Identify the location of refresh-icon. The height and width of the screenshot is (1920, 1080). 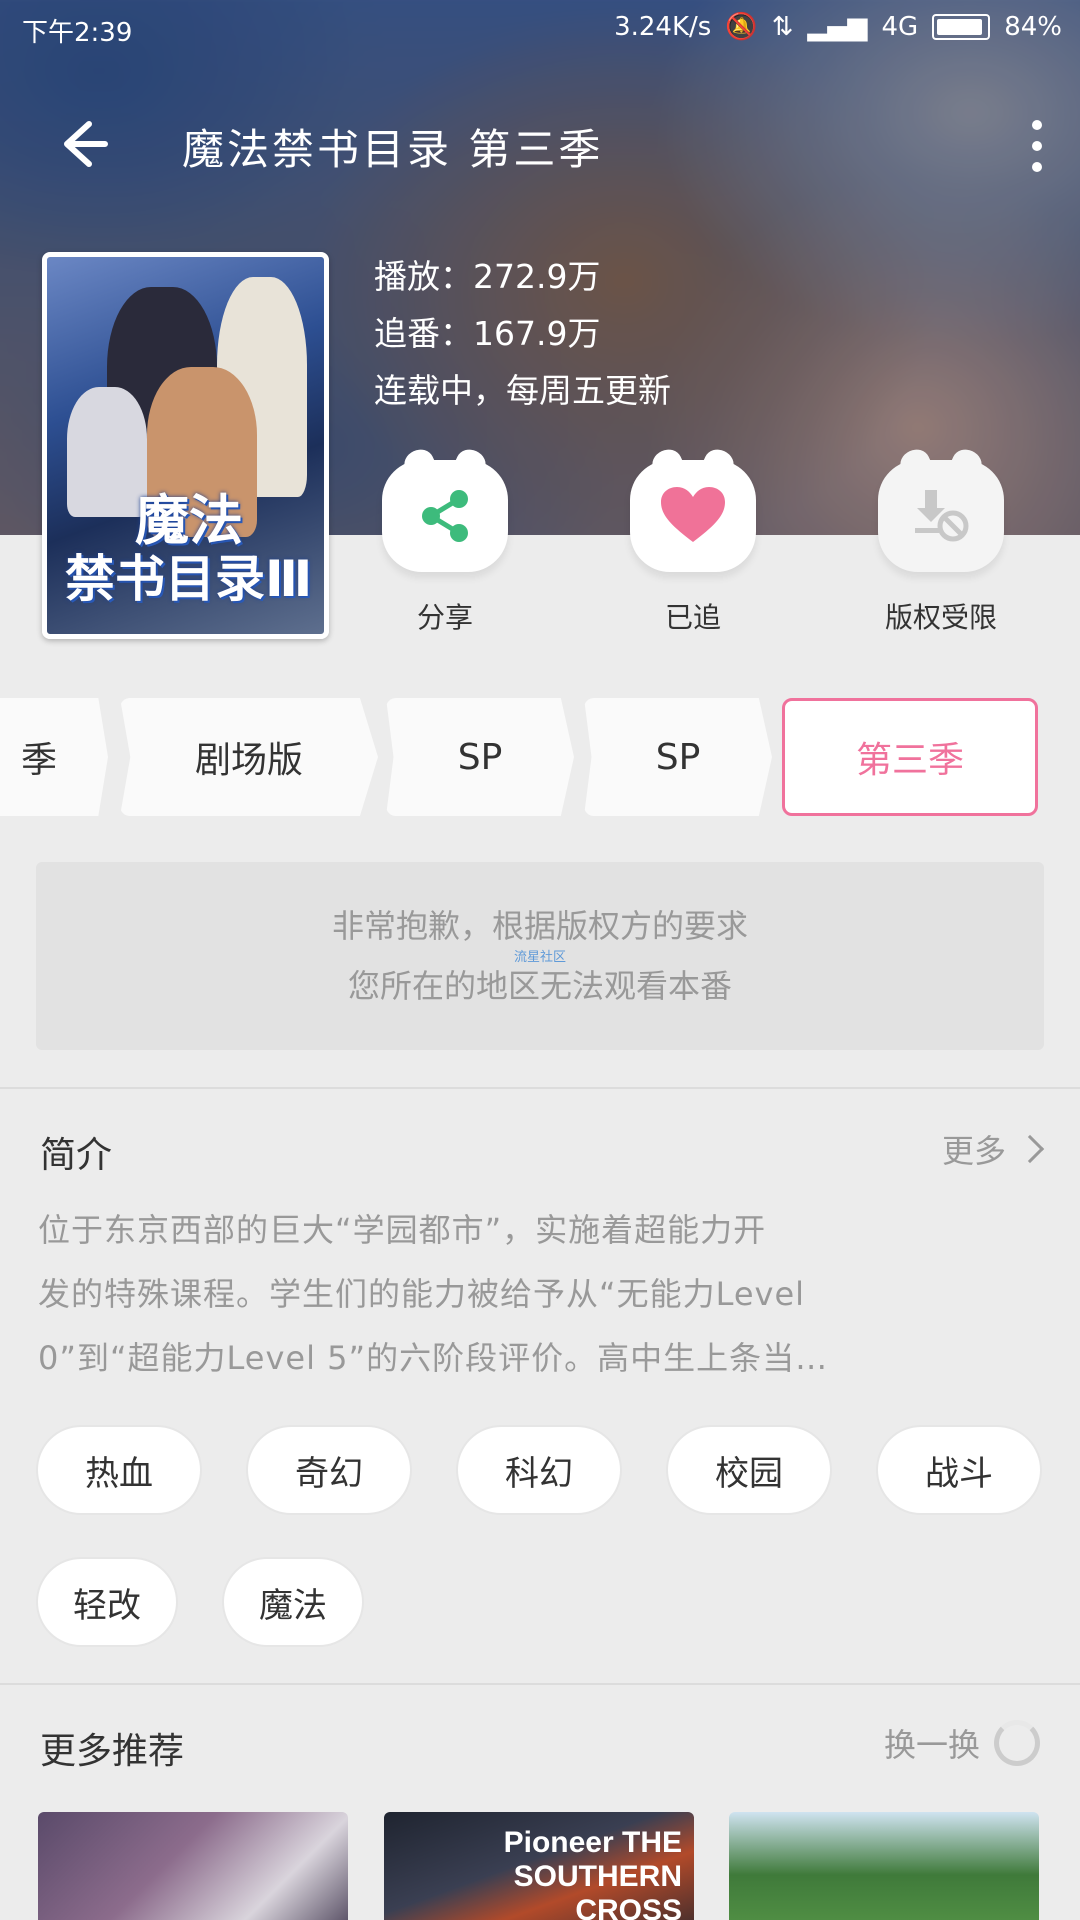
(1017, 1743).